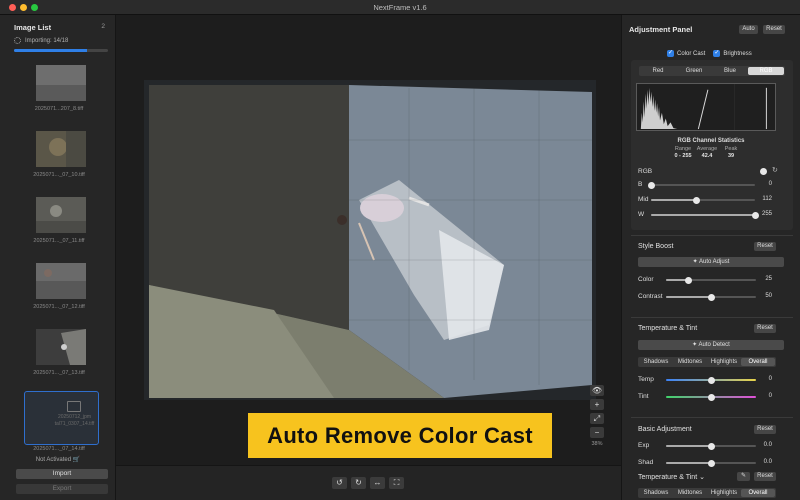 The width and height of the screenshot is (800, 500). I want to click on stat-average: Average 42.4, so click(707, 152).